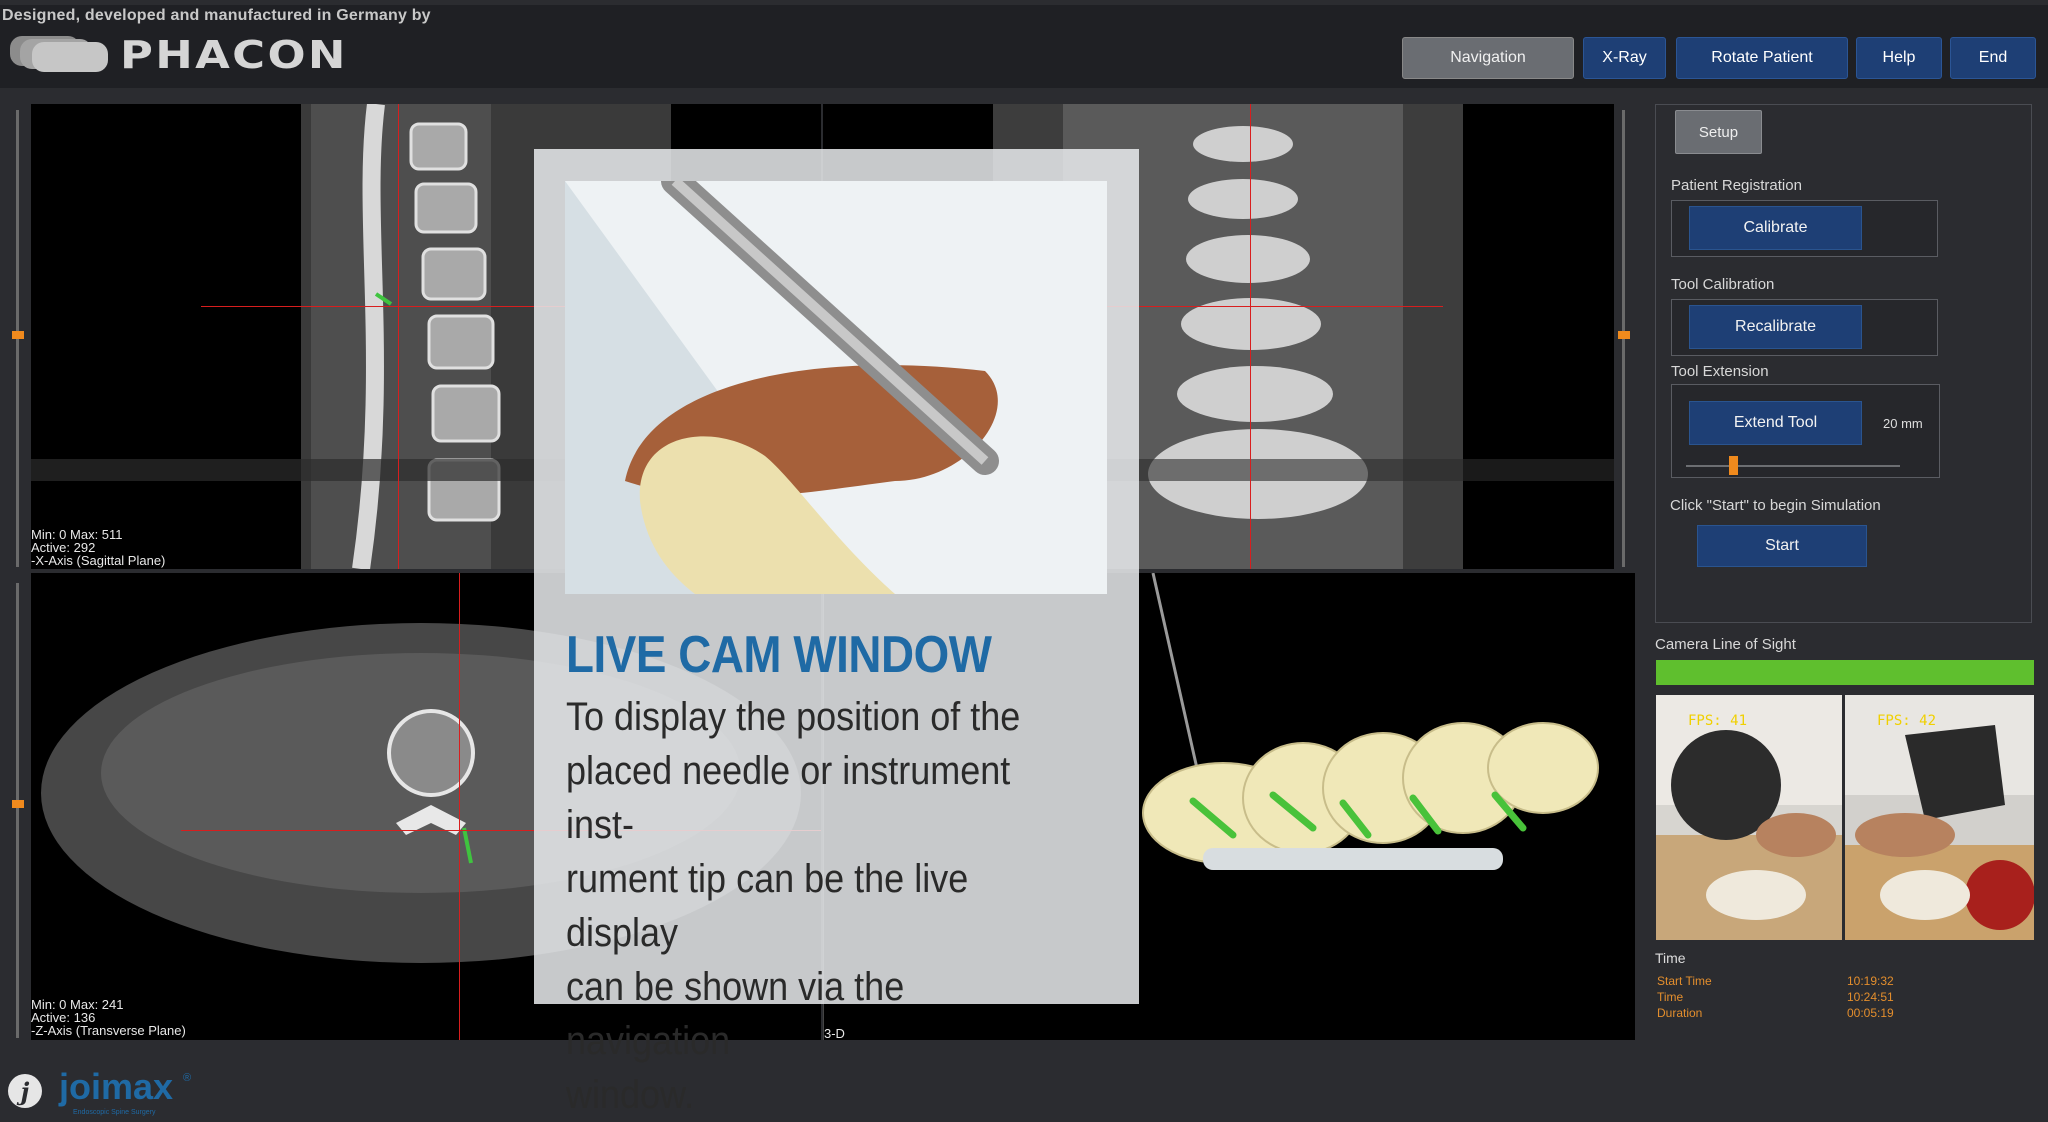 The width and height of the screenshot is (2048, 1122). I want to click on tool-extension-label: Tool Extension, so click(1720, 371).